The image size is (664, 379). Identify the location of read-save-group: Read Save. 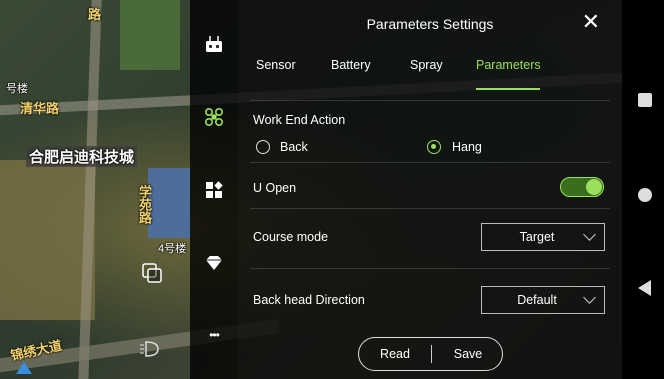
(430, 354).